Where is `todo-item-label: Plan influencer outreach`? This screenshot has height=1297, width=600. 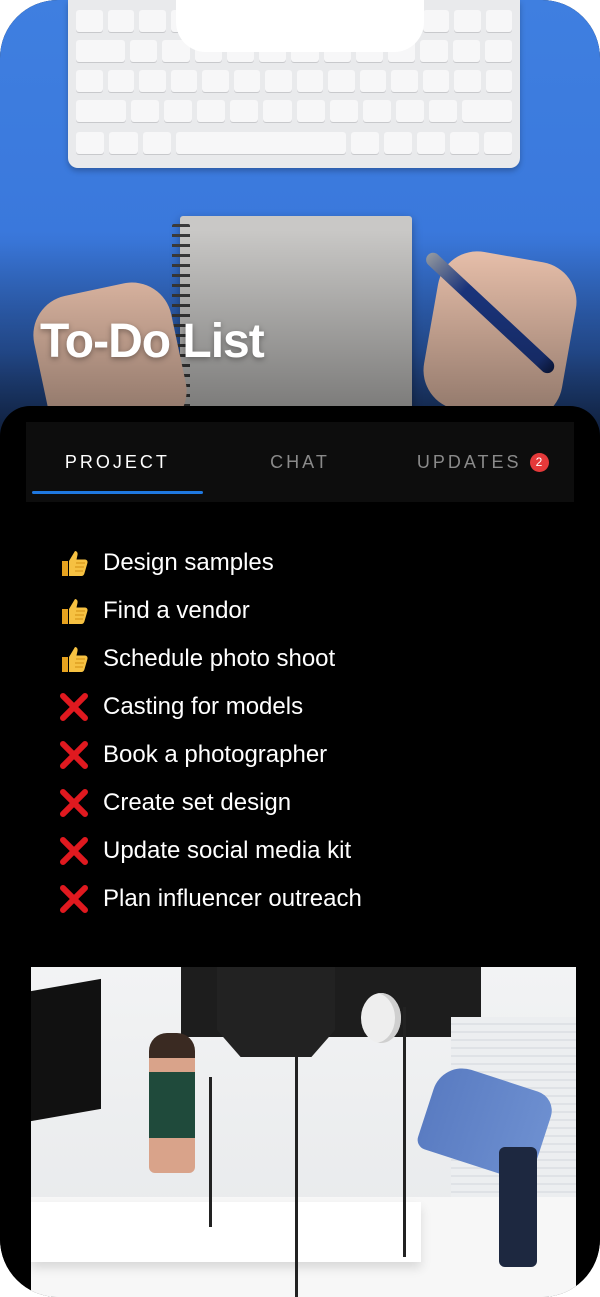 todo-item-label: Plan influencer outreach is located at coordinates (232, 898).